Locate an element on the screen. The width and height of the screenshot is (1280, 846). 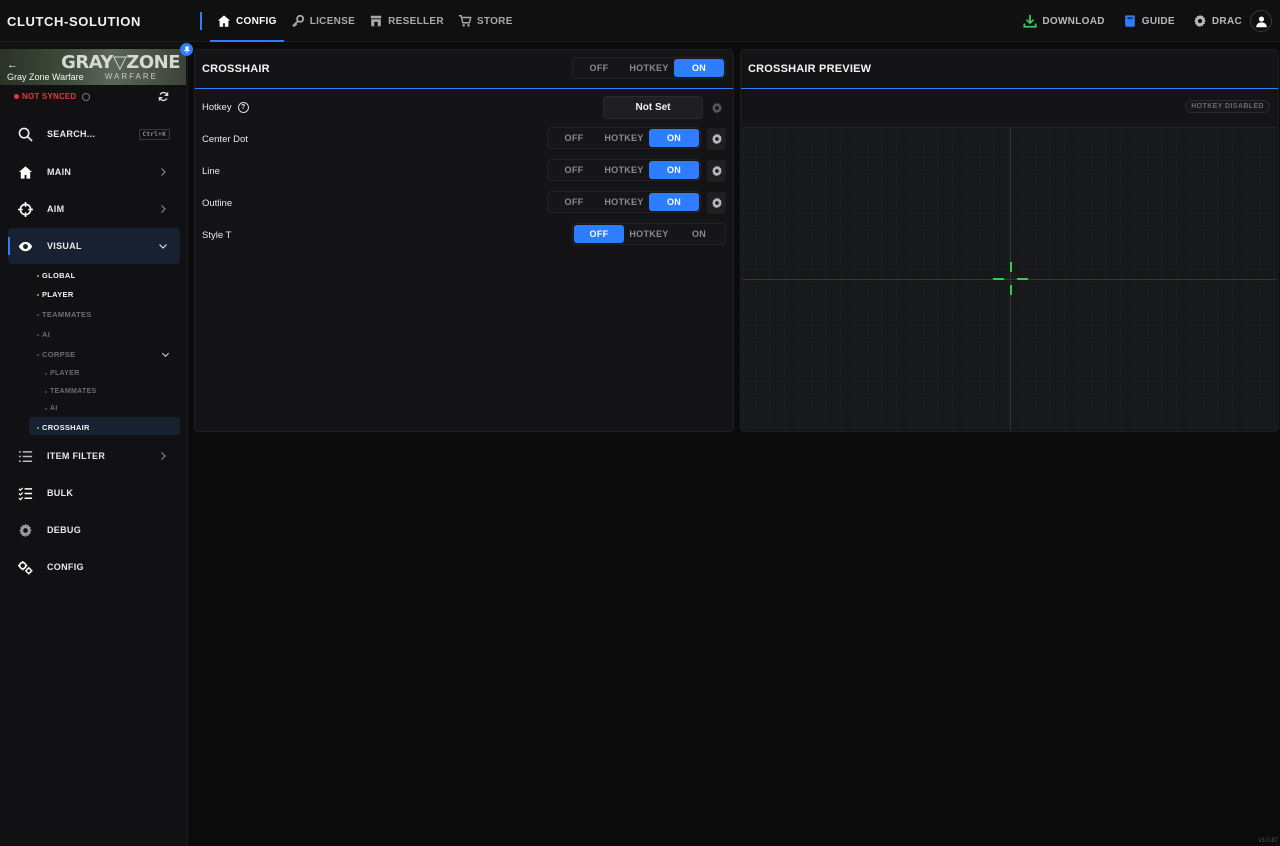
sidebar-sub-corpse-player: PLAYER is located at coordinates (62, 373).